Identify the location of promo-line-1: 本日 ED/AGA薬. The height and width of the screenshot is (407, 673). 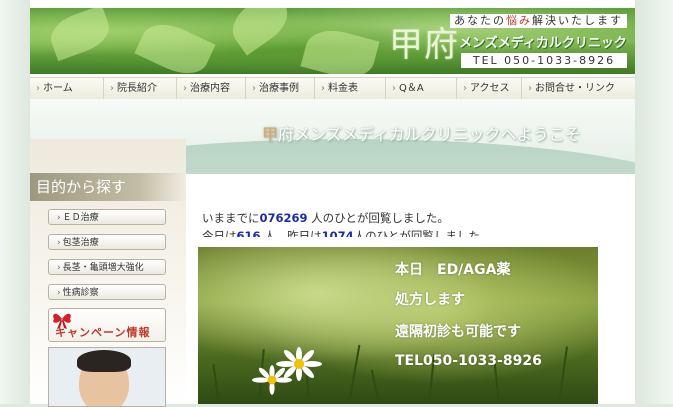
(453, 270).